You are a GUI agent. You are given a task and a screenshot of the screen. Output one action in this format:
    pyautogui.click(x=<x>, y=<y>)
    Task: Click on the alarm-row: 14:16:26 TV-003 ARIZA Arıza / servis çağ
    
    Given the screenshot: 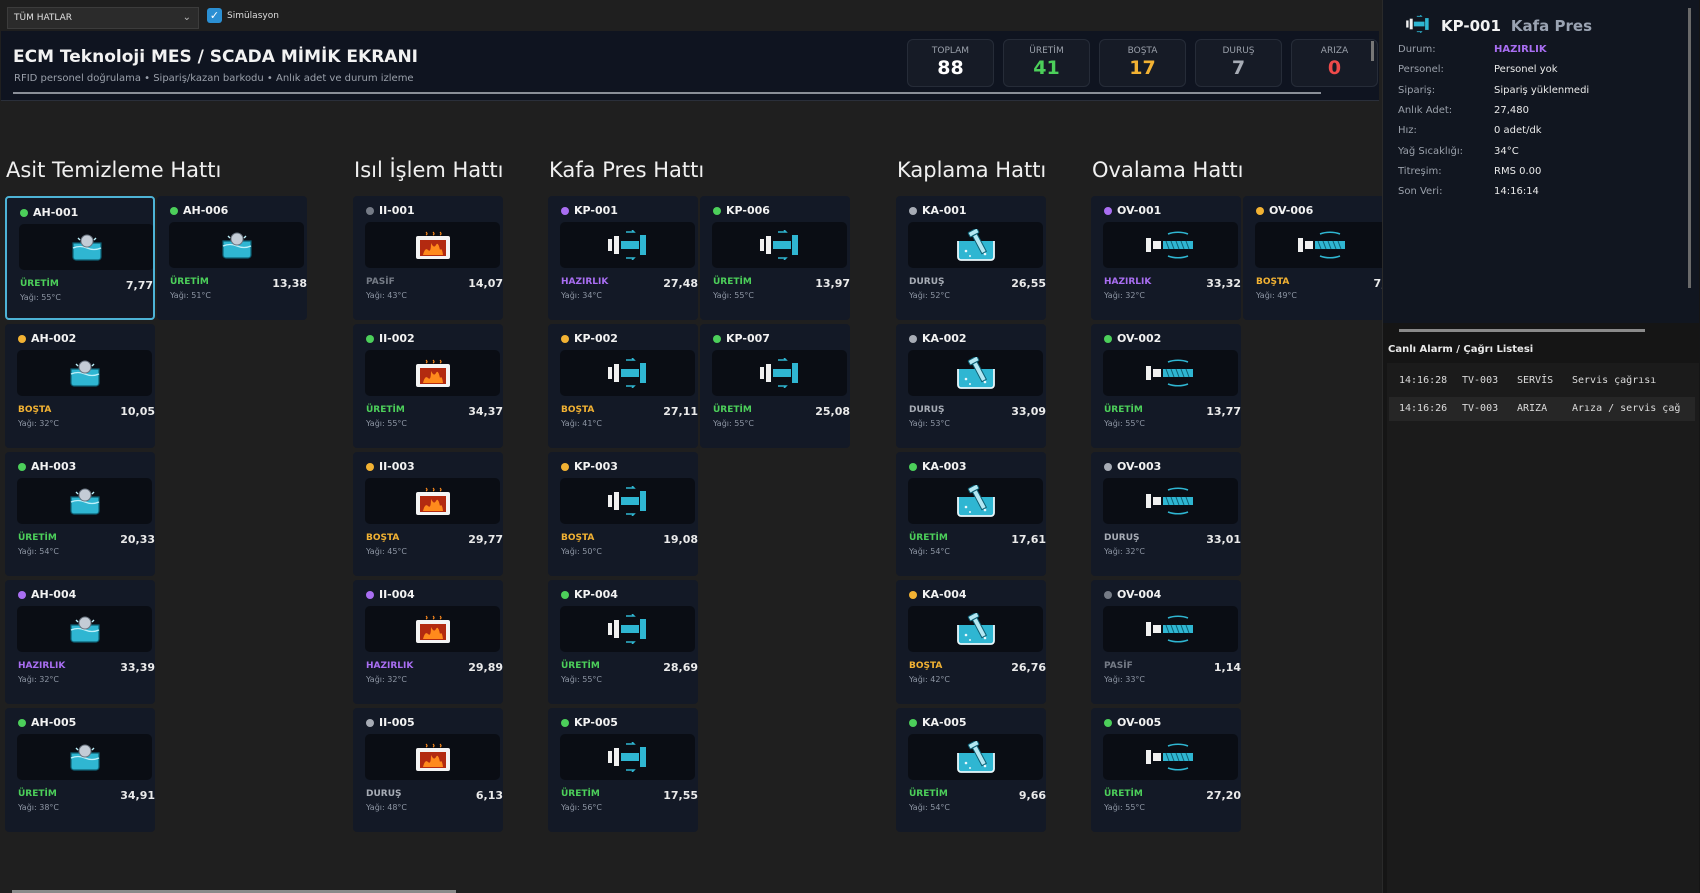 What is the action you would take?
    pyautogui.click(x=1542, y=409)
    